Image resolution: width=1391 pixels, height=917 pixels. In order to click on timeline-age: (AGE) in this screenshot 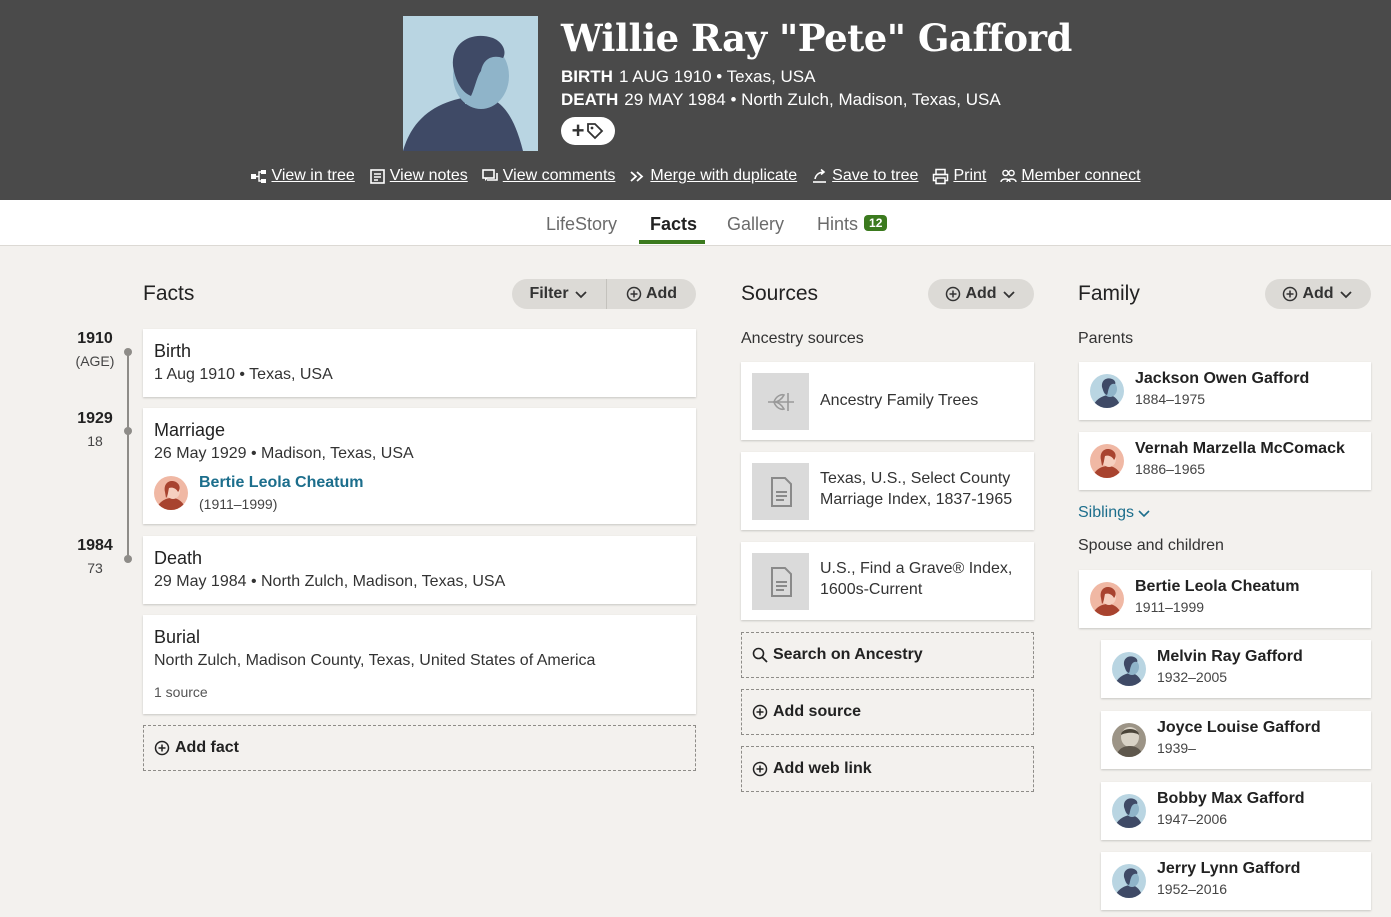, I will do `click(95, 361)`.